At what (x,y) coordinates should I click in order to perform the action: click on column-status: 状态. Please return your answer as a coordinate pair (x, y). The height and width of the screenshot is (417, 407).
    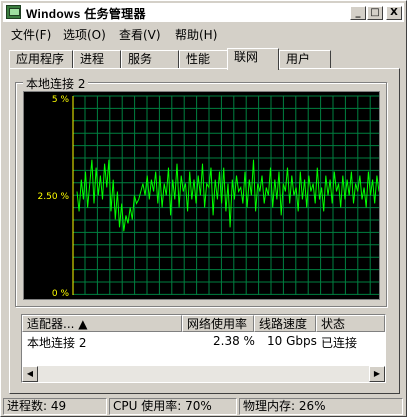
    Looking at the image, I should click on (350, 323).